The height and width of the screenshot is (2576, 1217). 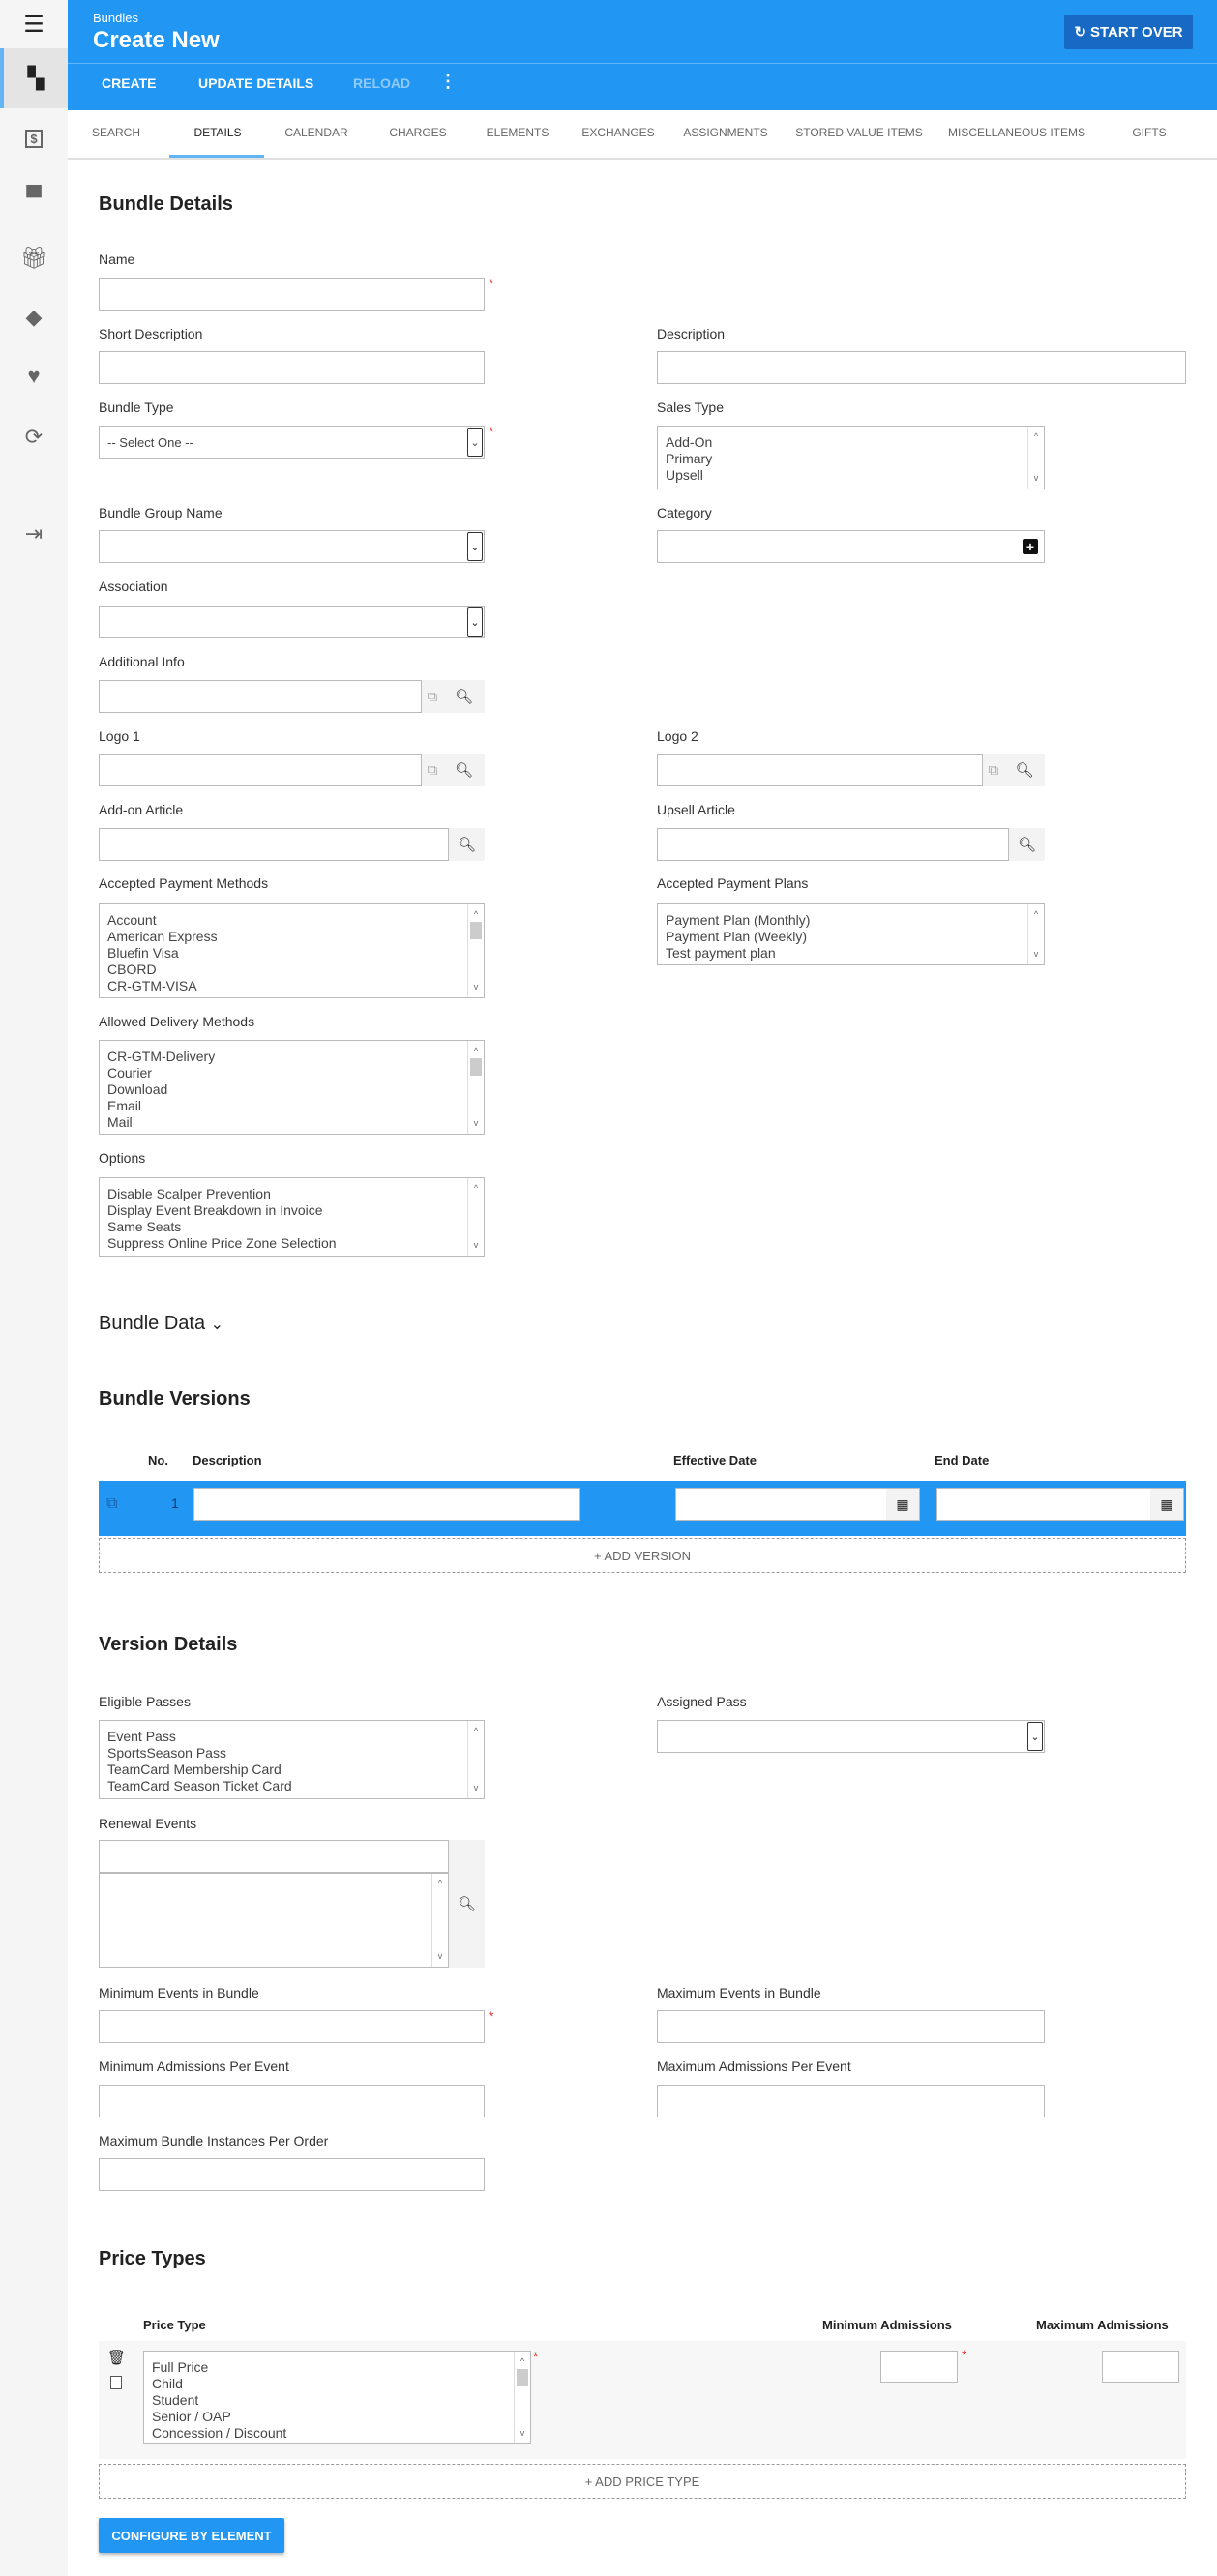 I want to click on list-option: Upsell, so click(x=855, y=475).